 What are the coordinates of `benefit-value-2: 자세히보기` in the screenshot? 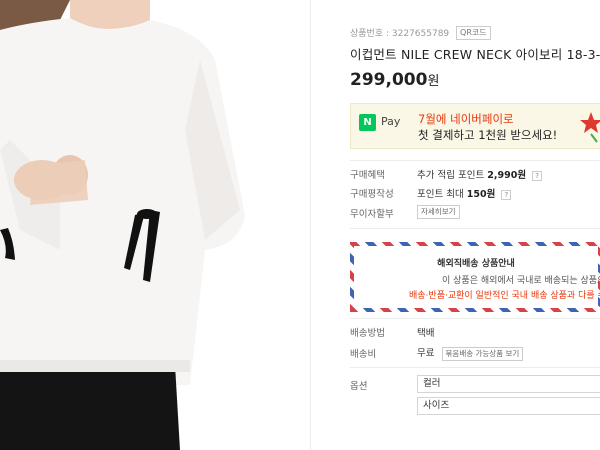 It's located at (438, 212).